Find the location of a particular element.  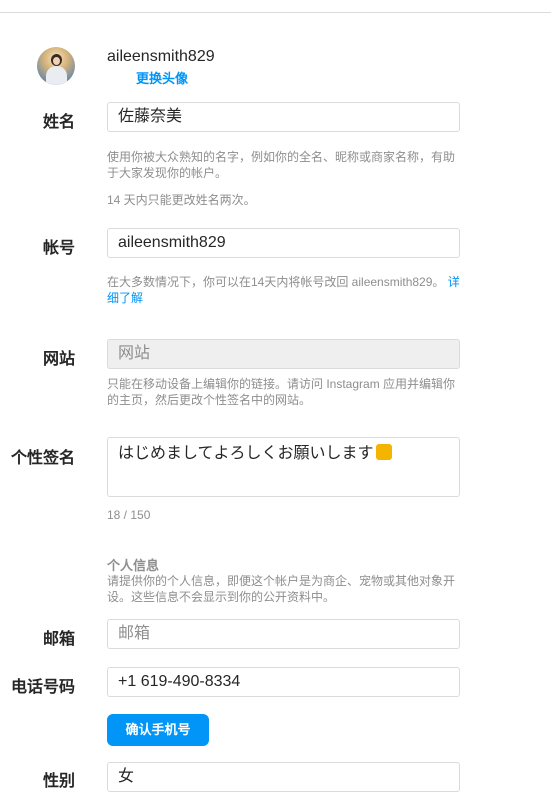

top-divider is located at coordinates (275, 12).